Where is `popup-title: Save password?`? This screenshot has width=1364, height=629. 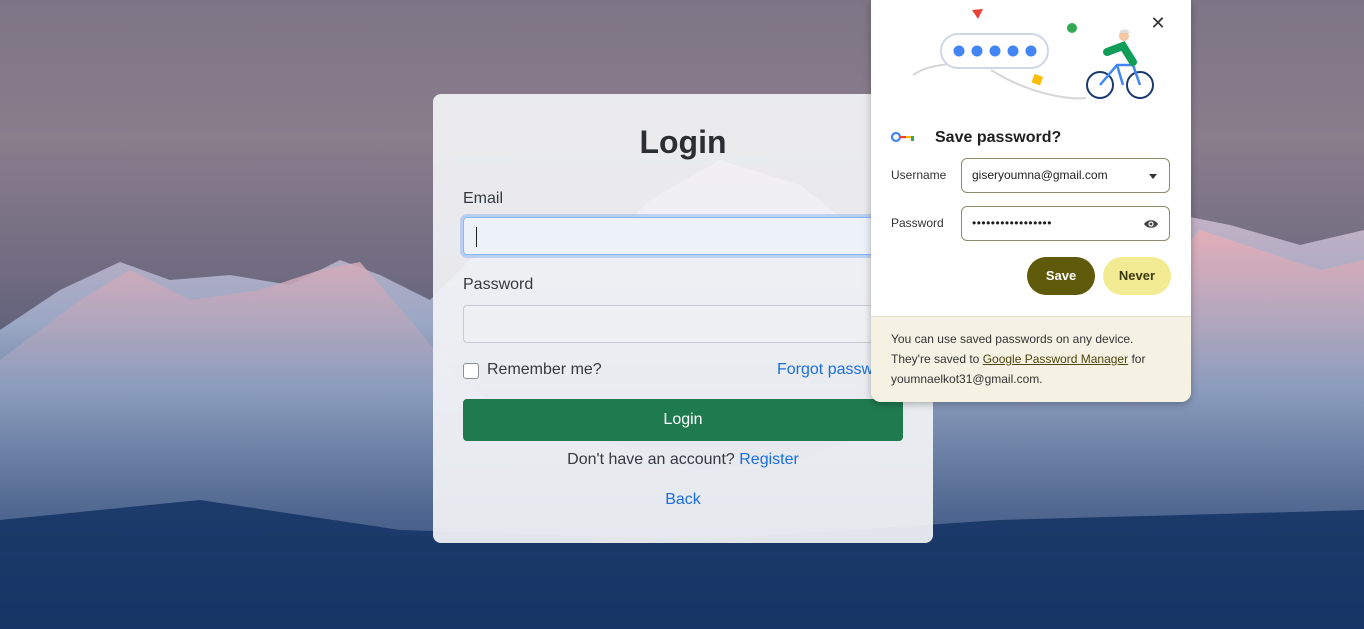 popup-title: Save password? is located at coordinates (998, 137).